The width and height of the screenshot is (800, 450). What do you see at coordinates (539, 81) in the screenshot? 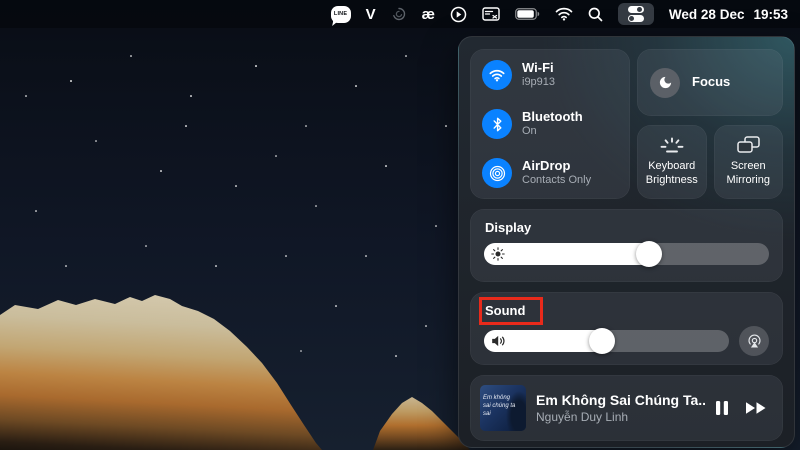
I see `wifi-status: i9p913` at bounding box center [539, 81].